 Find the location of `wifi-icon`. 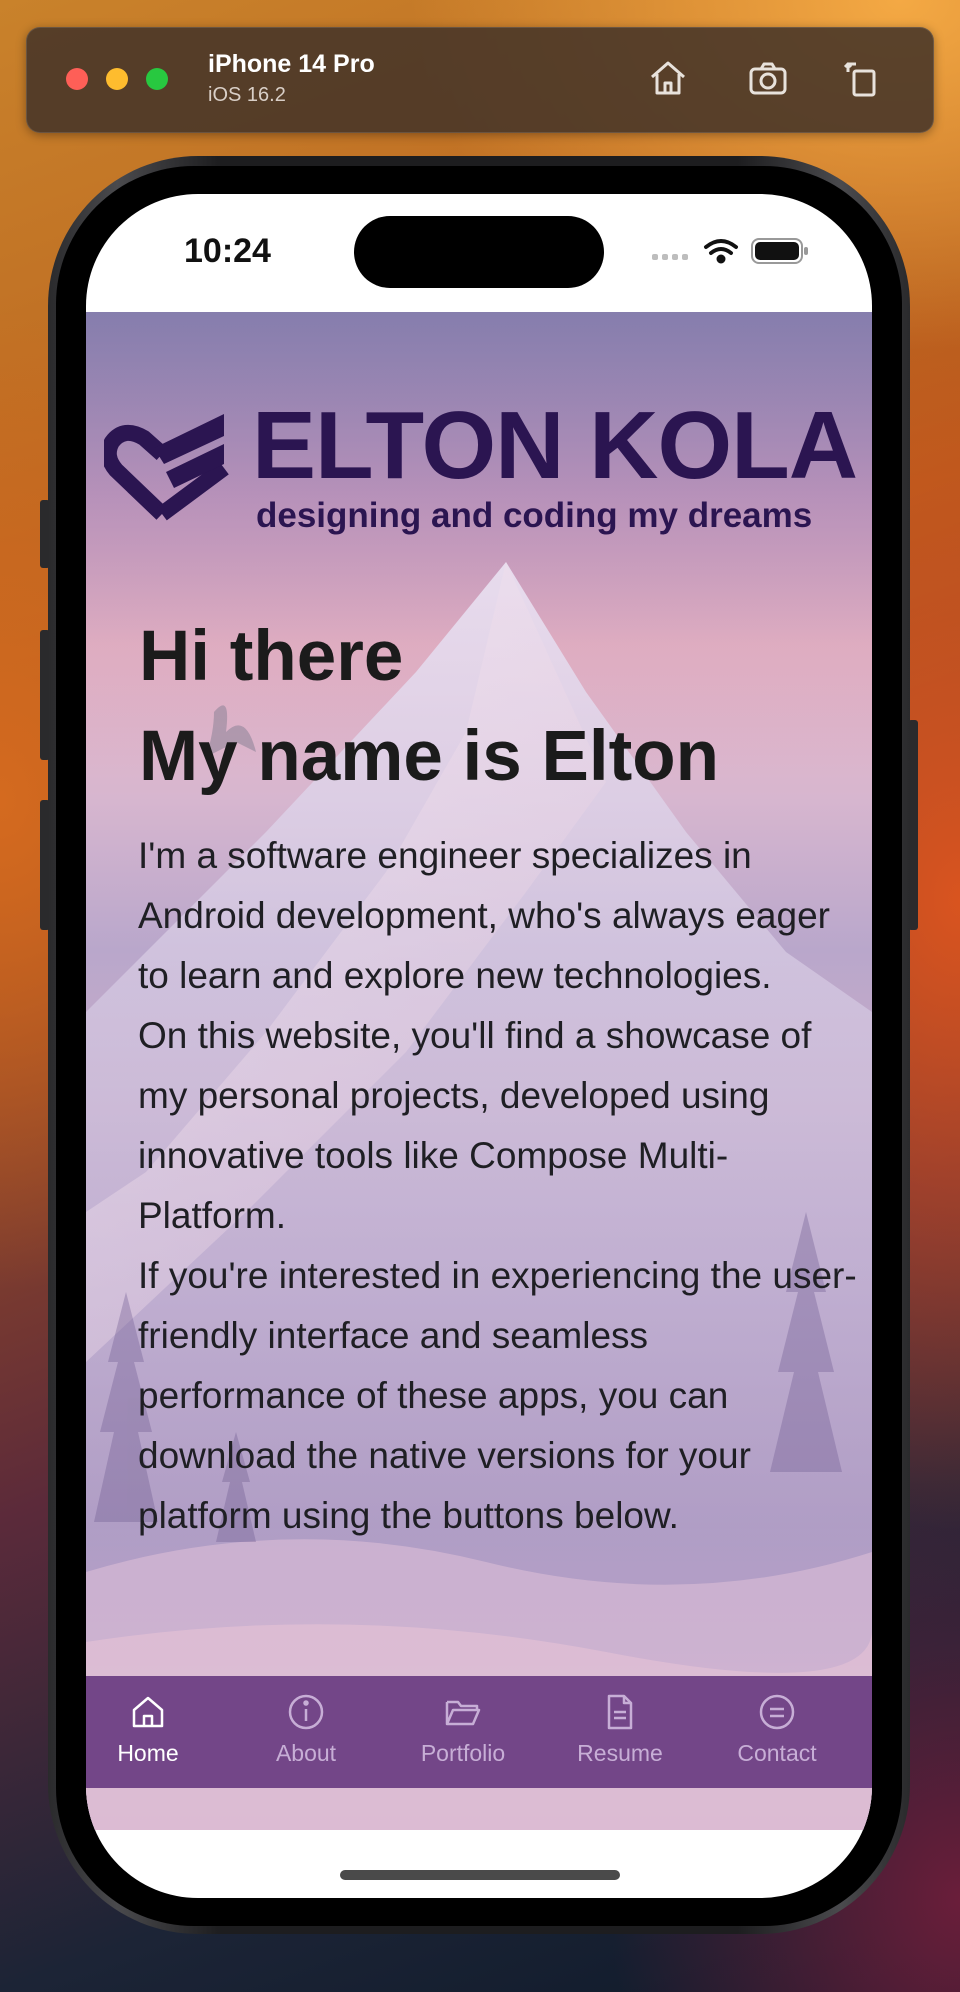

wifi-icon is located at coordinates (721, 251).